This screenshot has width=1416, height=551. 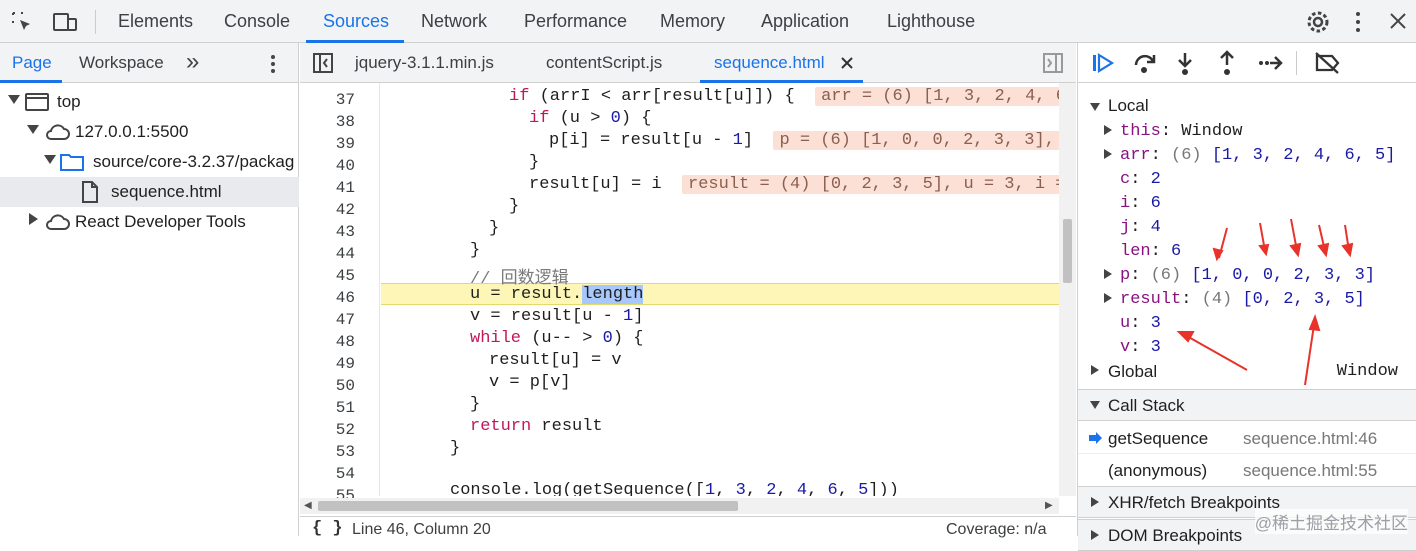 I want to click on code-line-45-comment: // 回数逻辑, so click(x=519, y=279).